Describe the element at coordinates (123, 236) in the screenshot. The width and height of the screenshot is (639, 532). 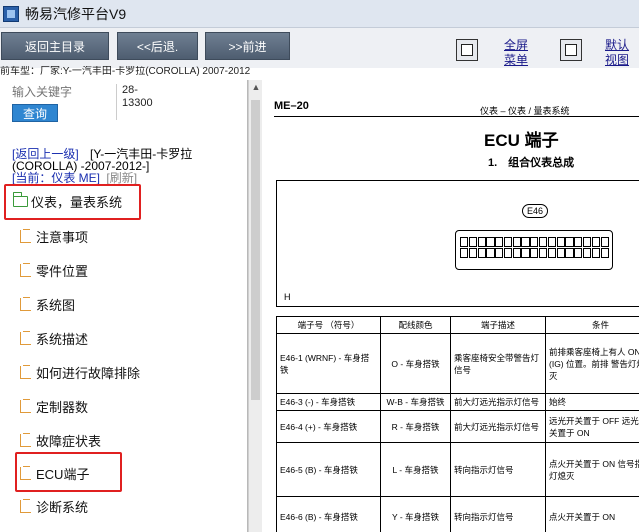
I see `tree-item-precautions: 注意事项` at that location.